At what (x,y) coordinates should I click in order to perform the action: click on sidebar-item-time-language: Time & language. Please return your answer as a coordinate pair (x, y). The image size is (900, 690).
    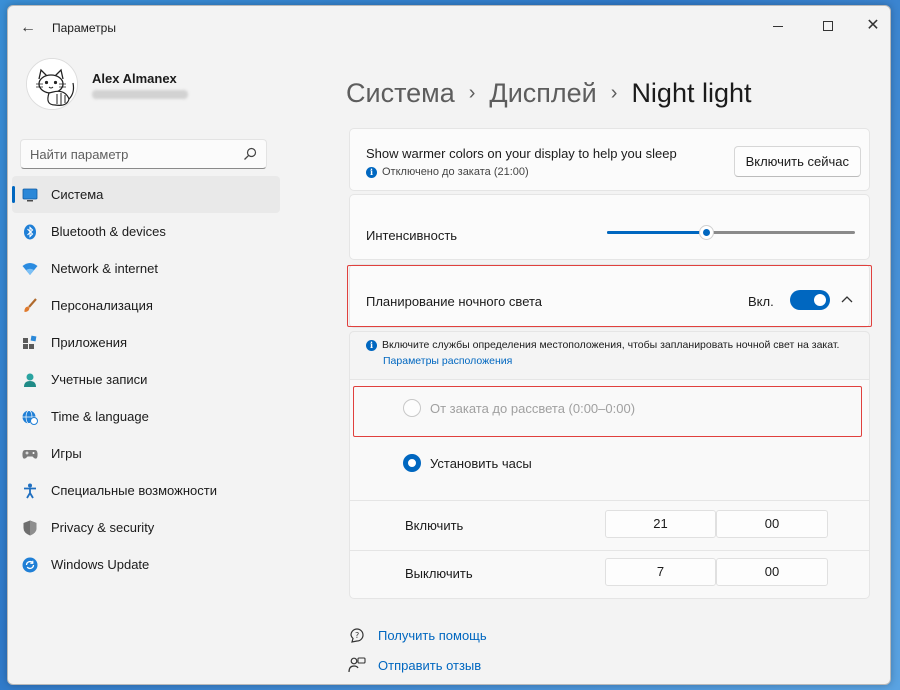
    Looking at the image, I should click on (146, 416).